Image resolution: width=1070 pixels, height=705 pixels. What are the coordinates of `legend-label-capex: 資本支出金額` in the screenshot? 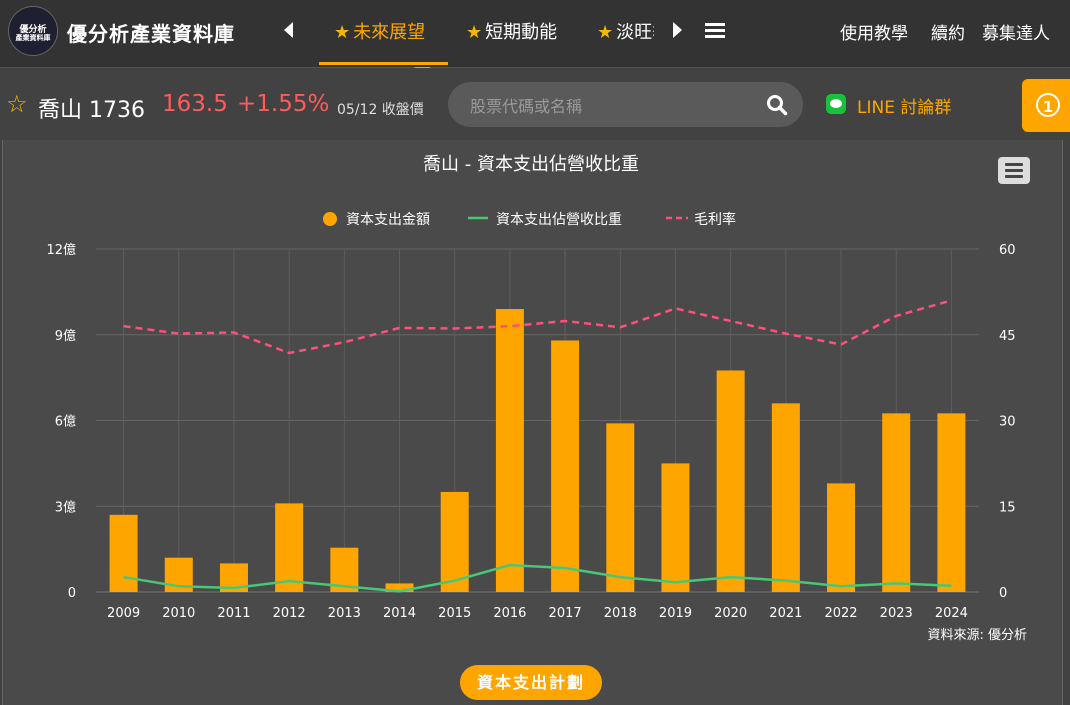 It's located at (388, 220).